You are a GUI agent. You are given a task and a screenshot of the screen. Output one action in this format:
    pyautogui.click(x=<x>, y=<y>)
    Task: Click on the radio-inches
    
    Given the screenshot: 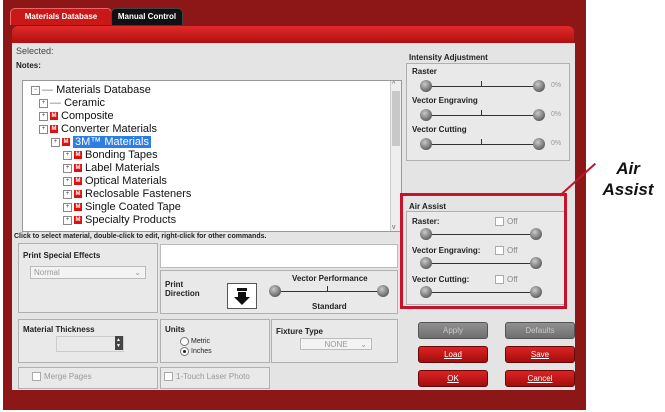 What is the action you would take?
    pyautogui.click(x=184, y=351)
    